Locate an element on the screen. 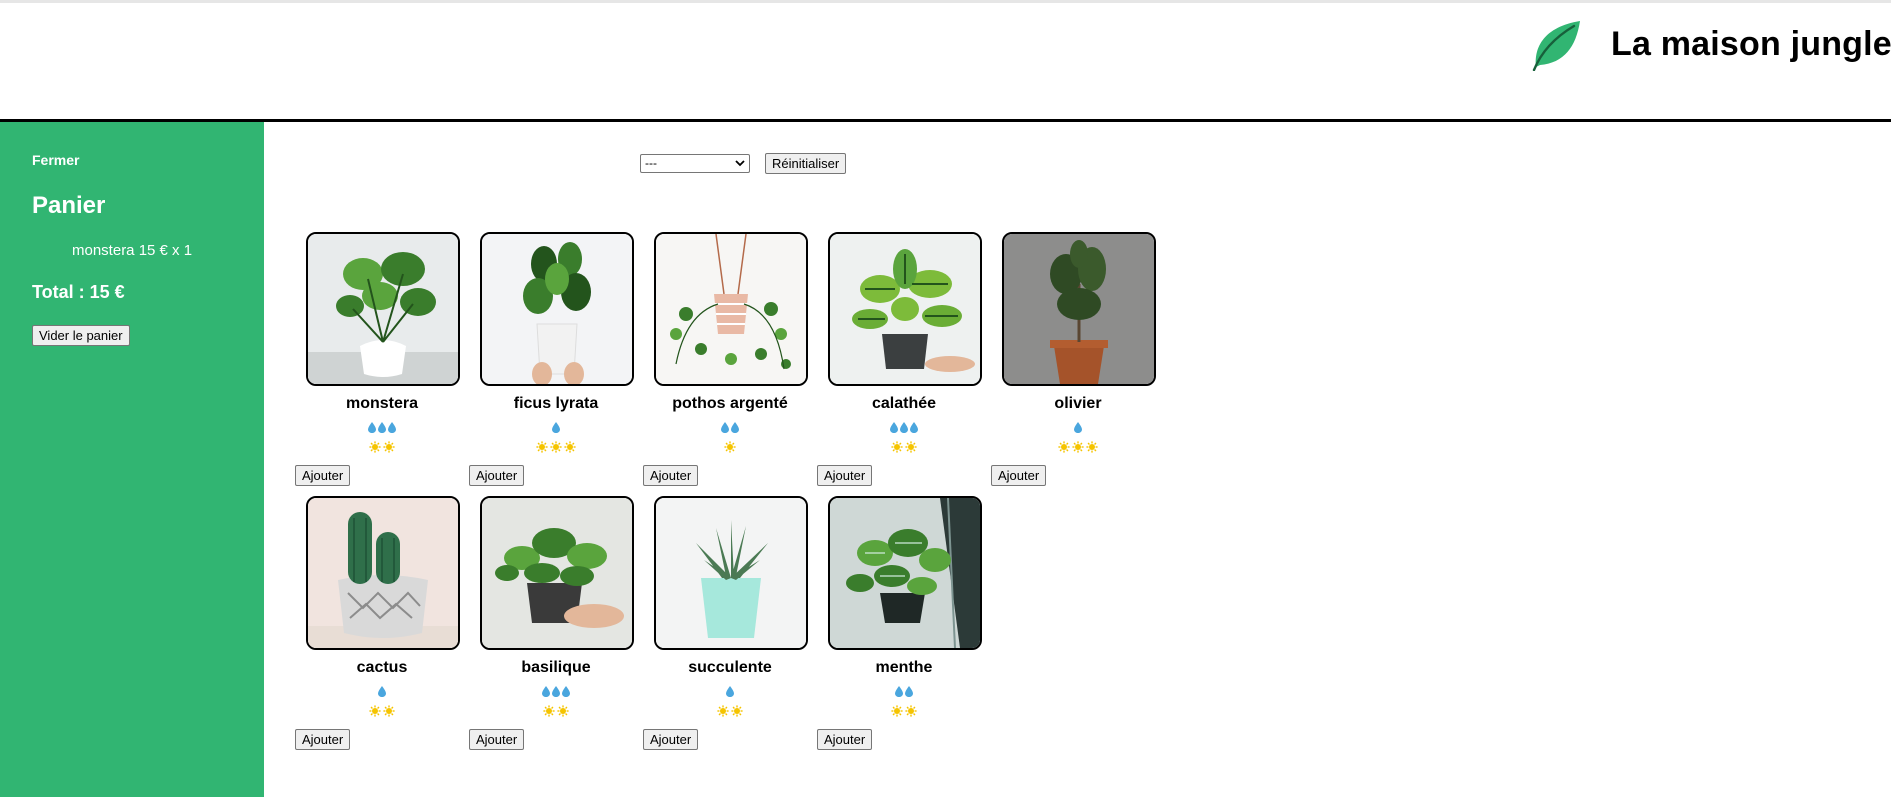  pothos-photo is located at coordinates (731, 309).